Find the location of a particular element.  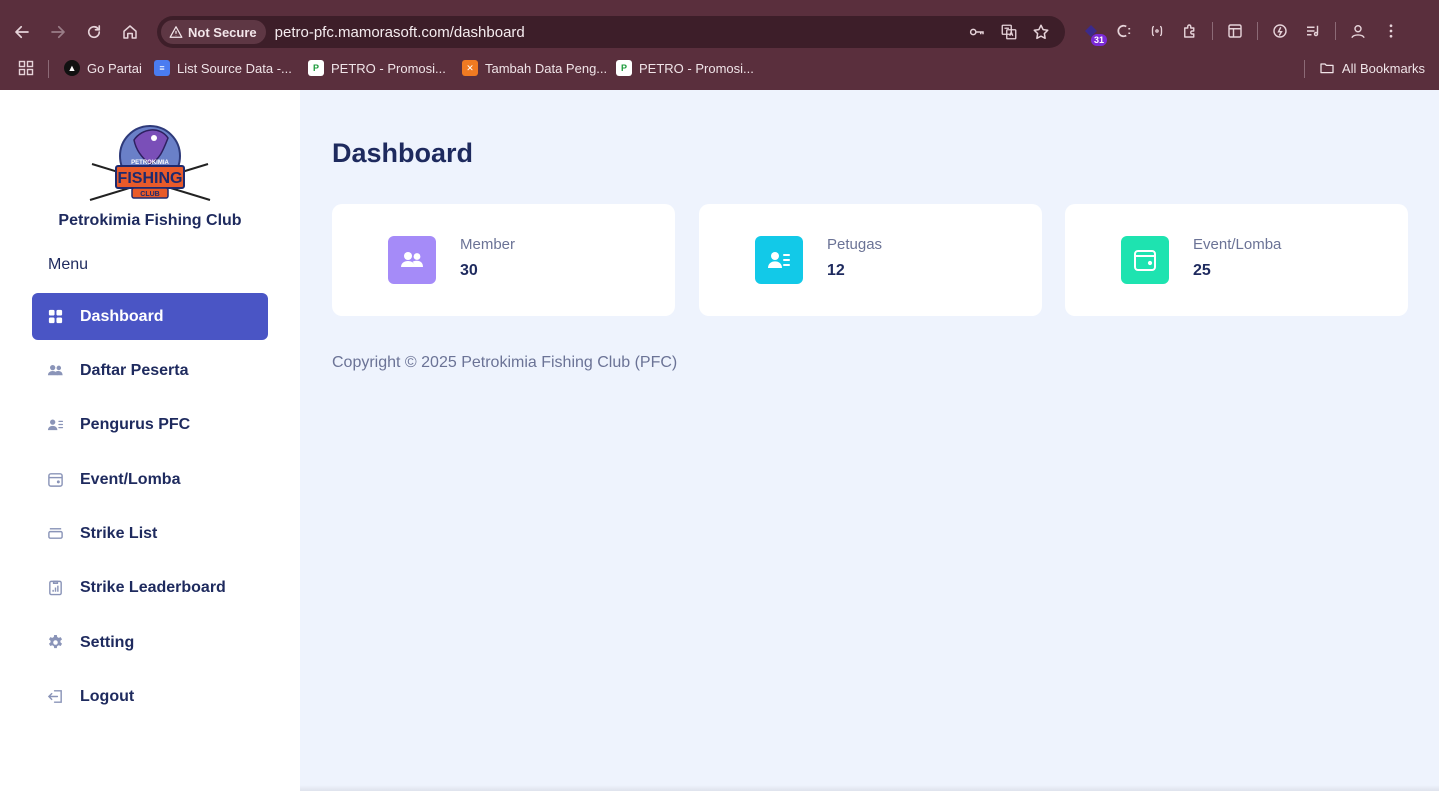

reload-icon is located at coordinates (94, 32).